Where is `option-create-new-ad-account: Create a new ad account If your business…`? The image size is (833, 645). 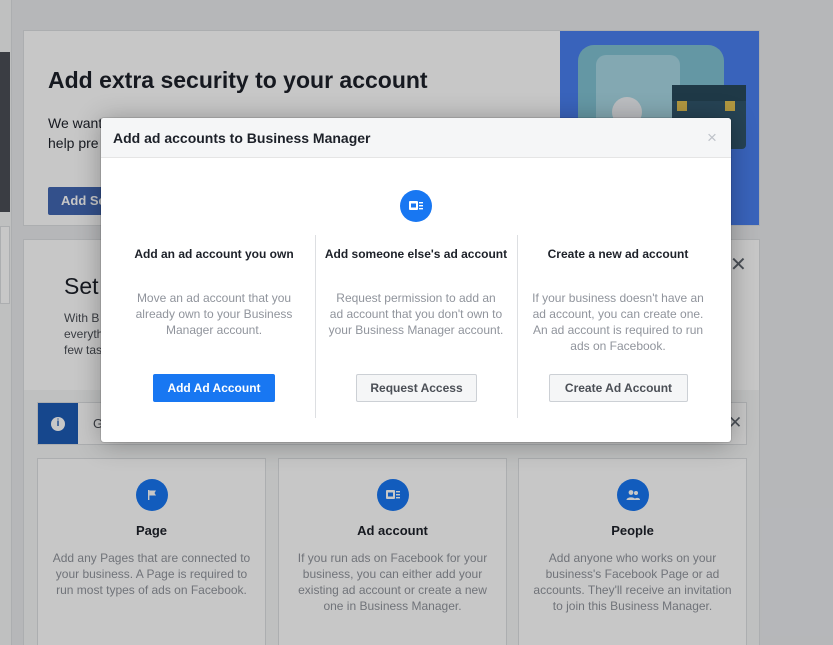 option-create-new-ad-account: Create a new ad account If your business… is located at coordinates (618, 326).